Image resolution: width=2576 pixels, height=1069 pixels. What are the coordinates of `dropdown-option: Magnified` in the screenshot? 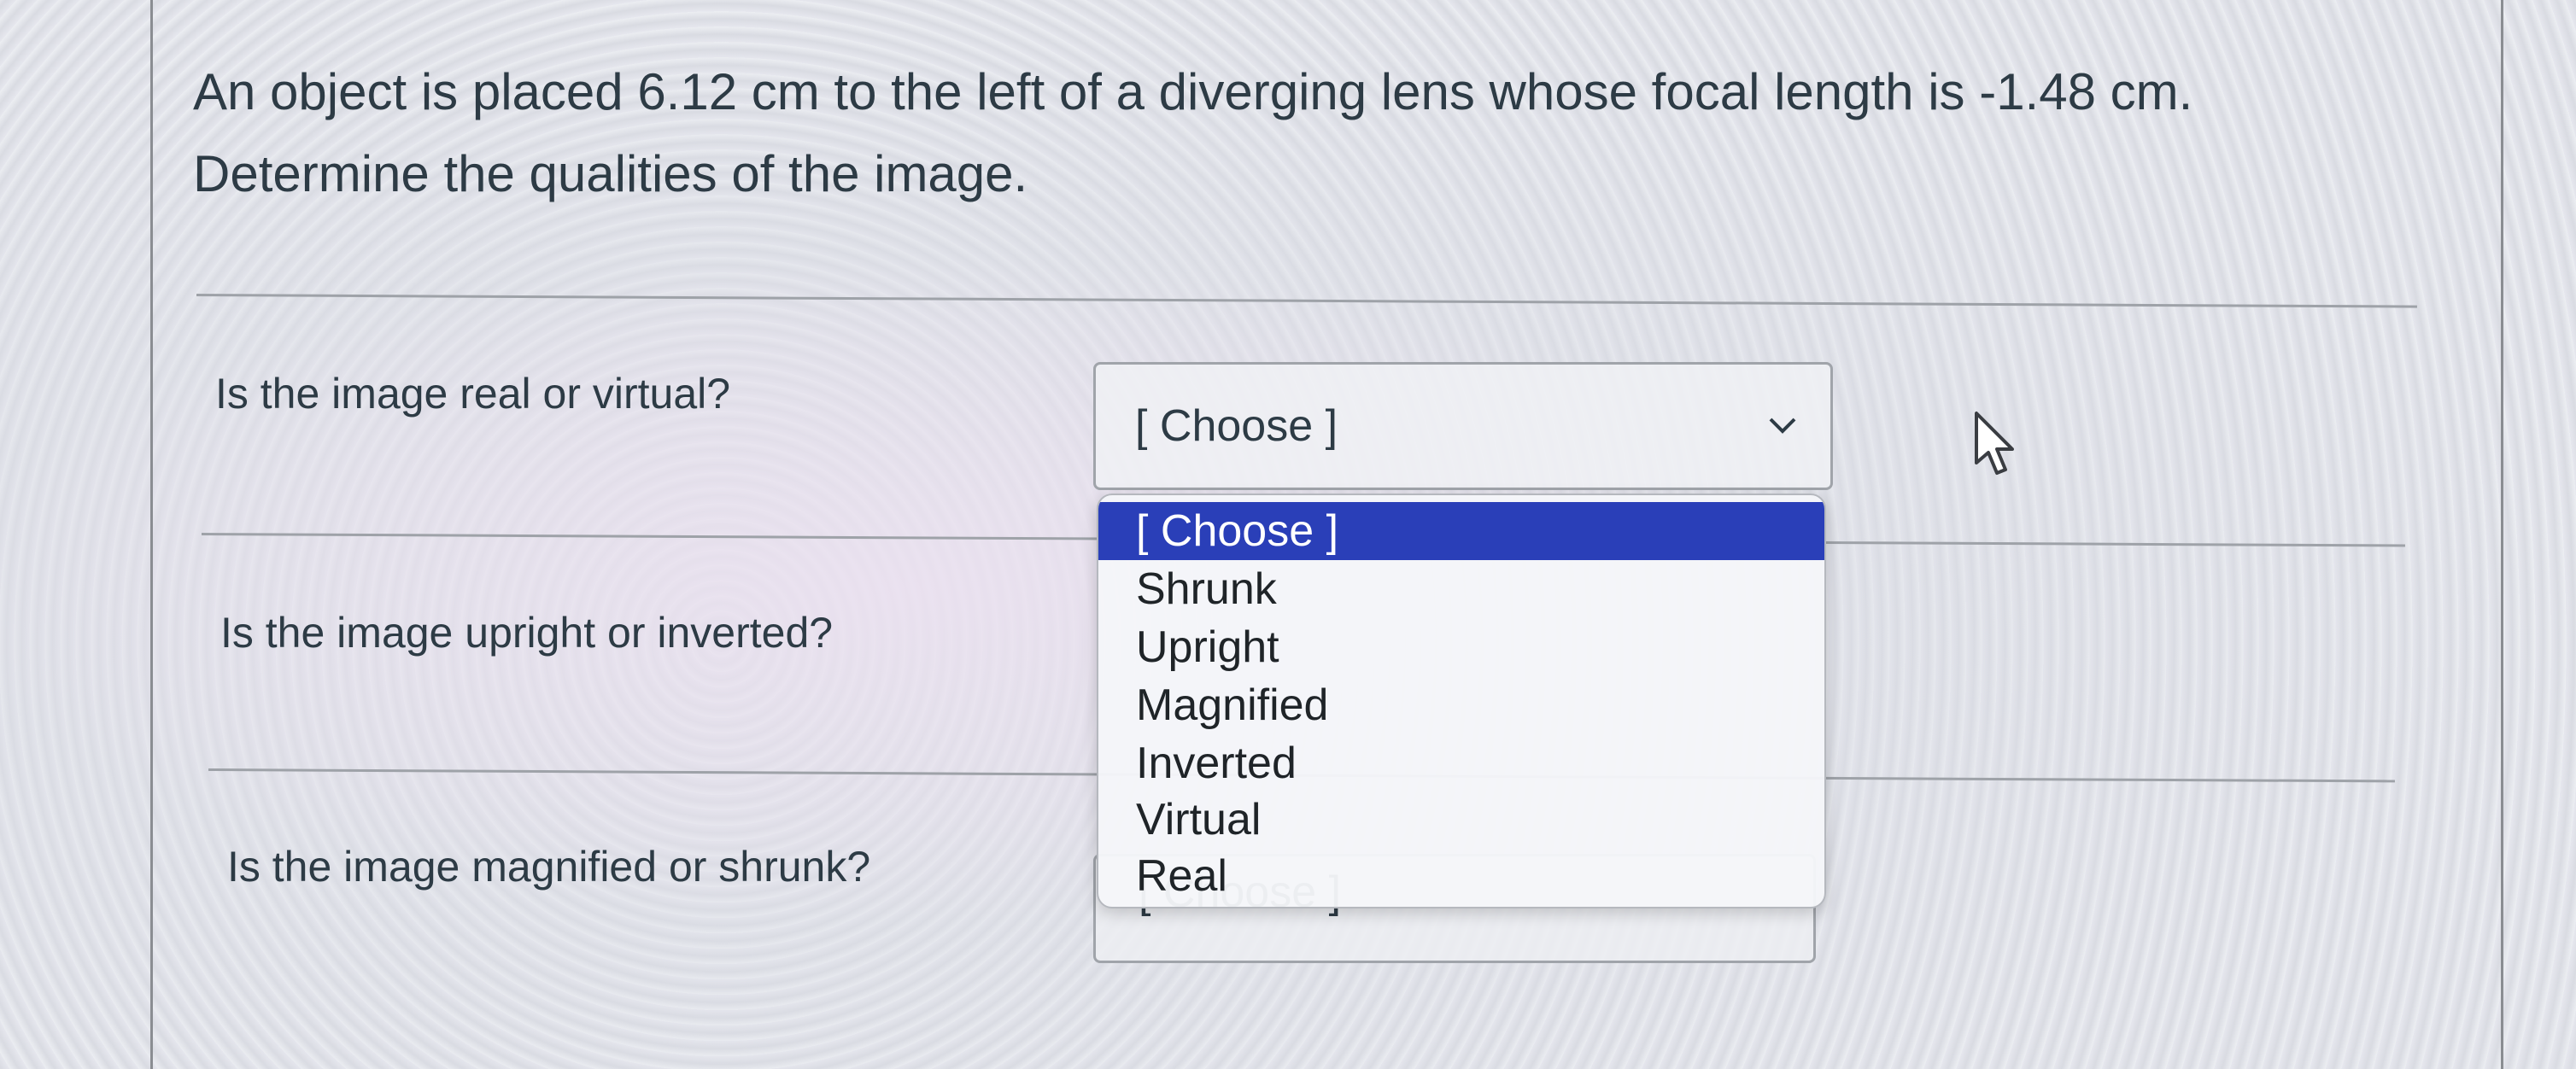 It's located at (1461, 705).